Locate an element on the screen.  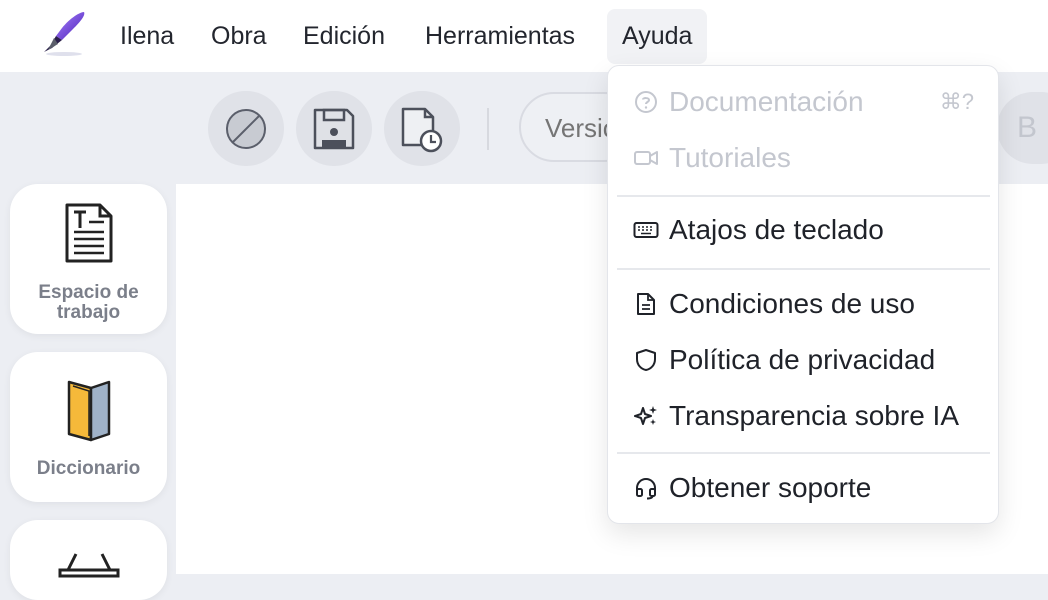
version-history-button is located at coordinates (422, 128).